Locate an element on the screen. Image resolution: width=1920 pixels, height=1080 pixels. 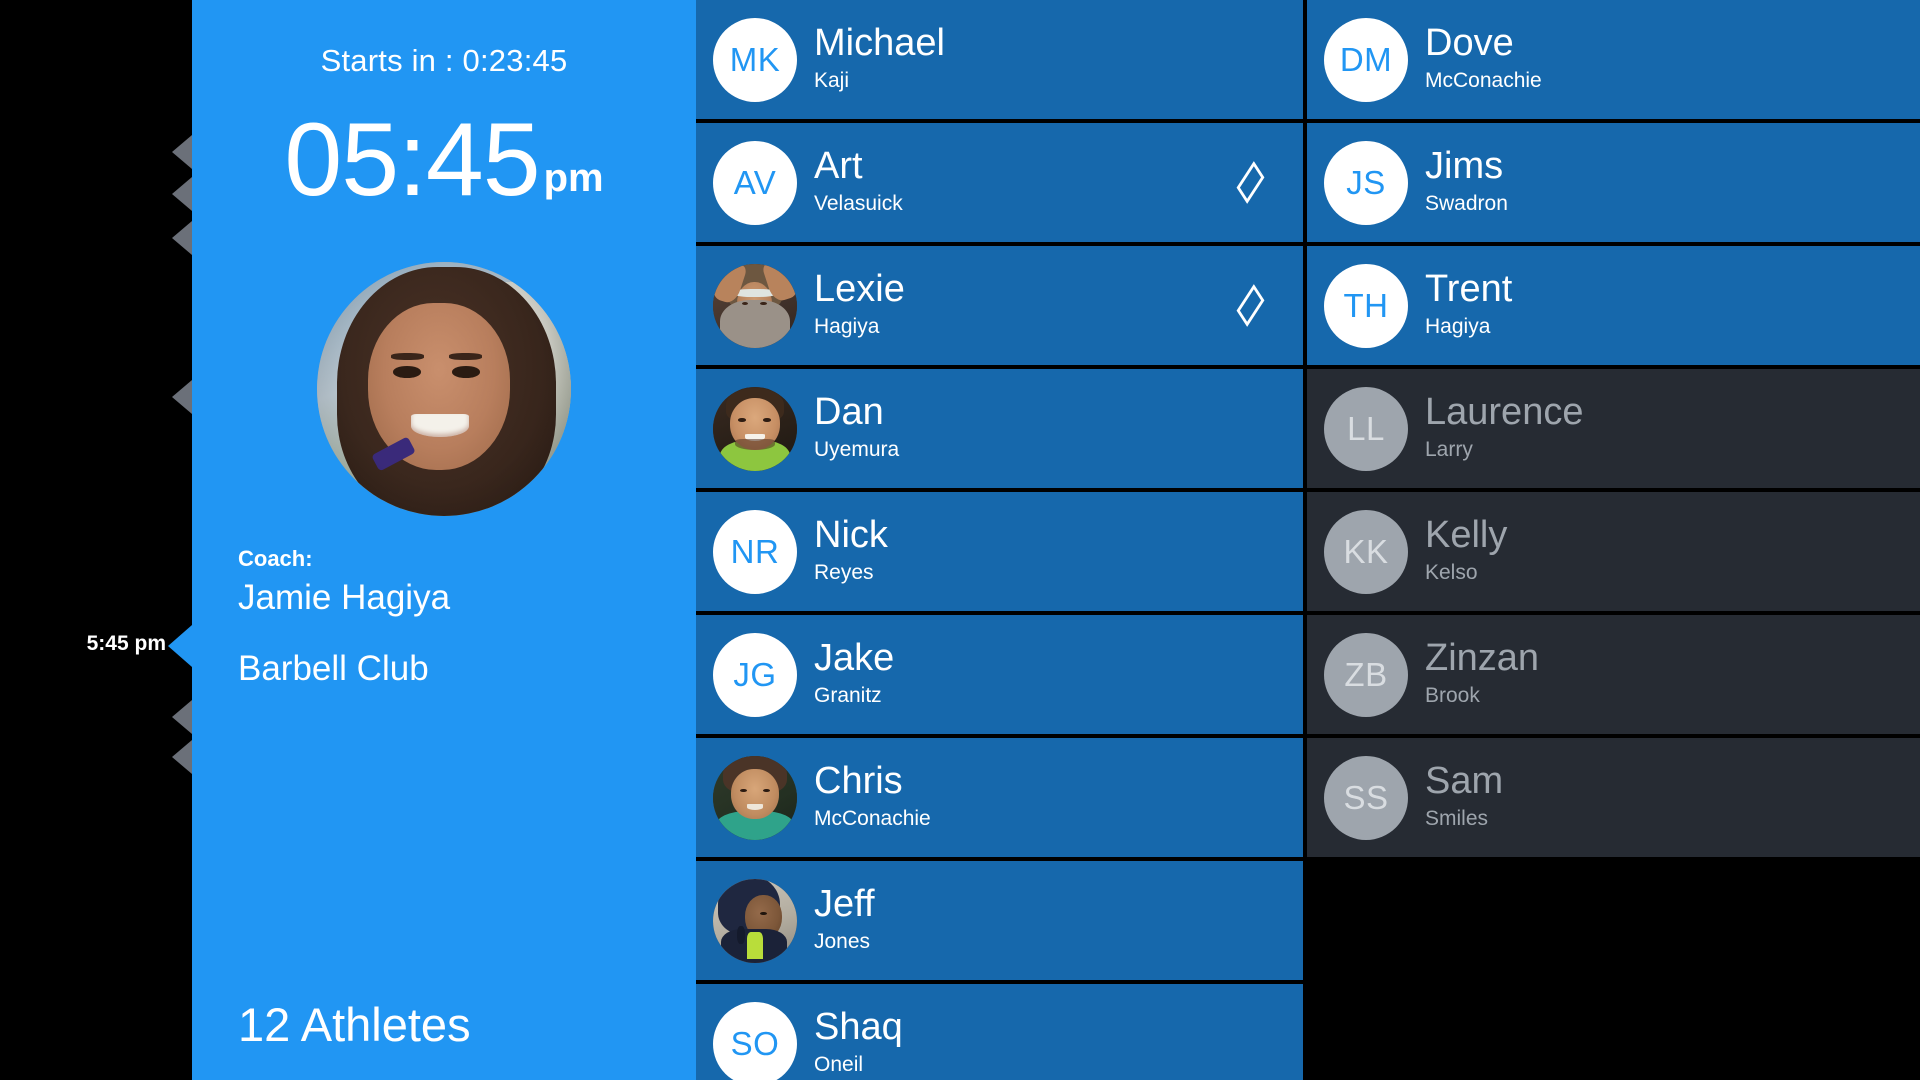
athlete-row: LL Laurence Larry is located at coordinates (1613, 428).